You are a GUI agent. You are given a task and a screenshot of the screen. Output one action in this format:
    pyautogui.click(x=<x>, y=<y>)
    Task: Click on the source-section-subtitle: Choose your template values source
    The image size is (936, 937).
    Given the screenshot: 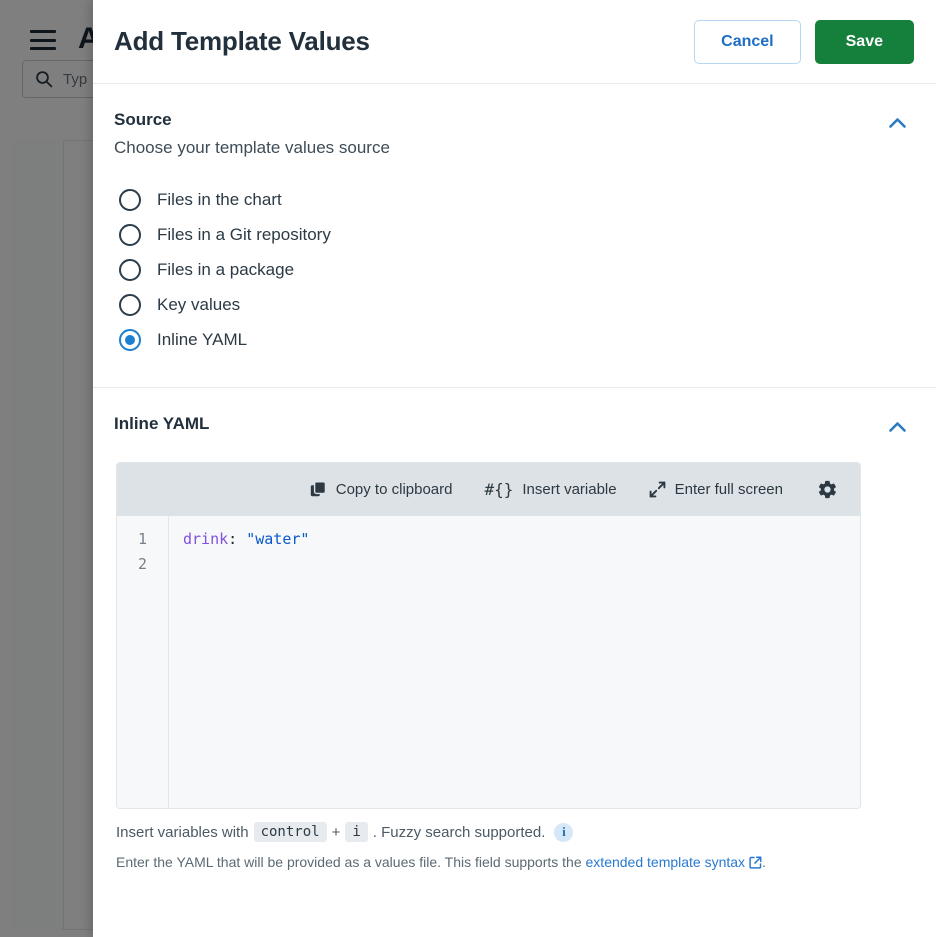 What is the action you would take?
    pyautogui.click(x=252, y=147)
    